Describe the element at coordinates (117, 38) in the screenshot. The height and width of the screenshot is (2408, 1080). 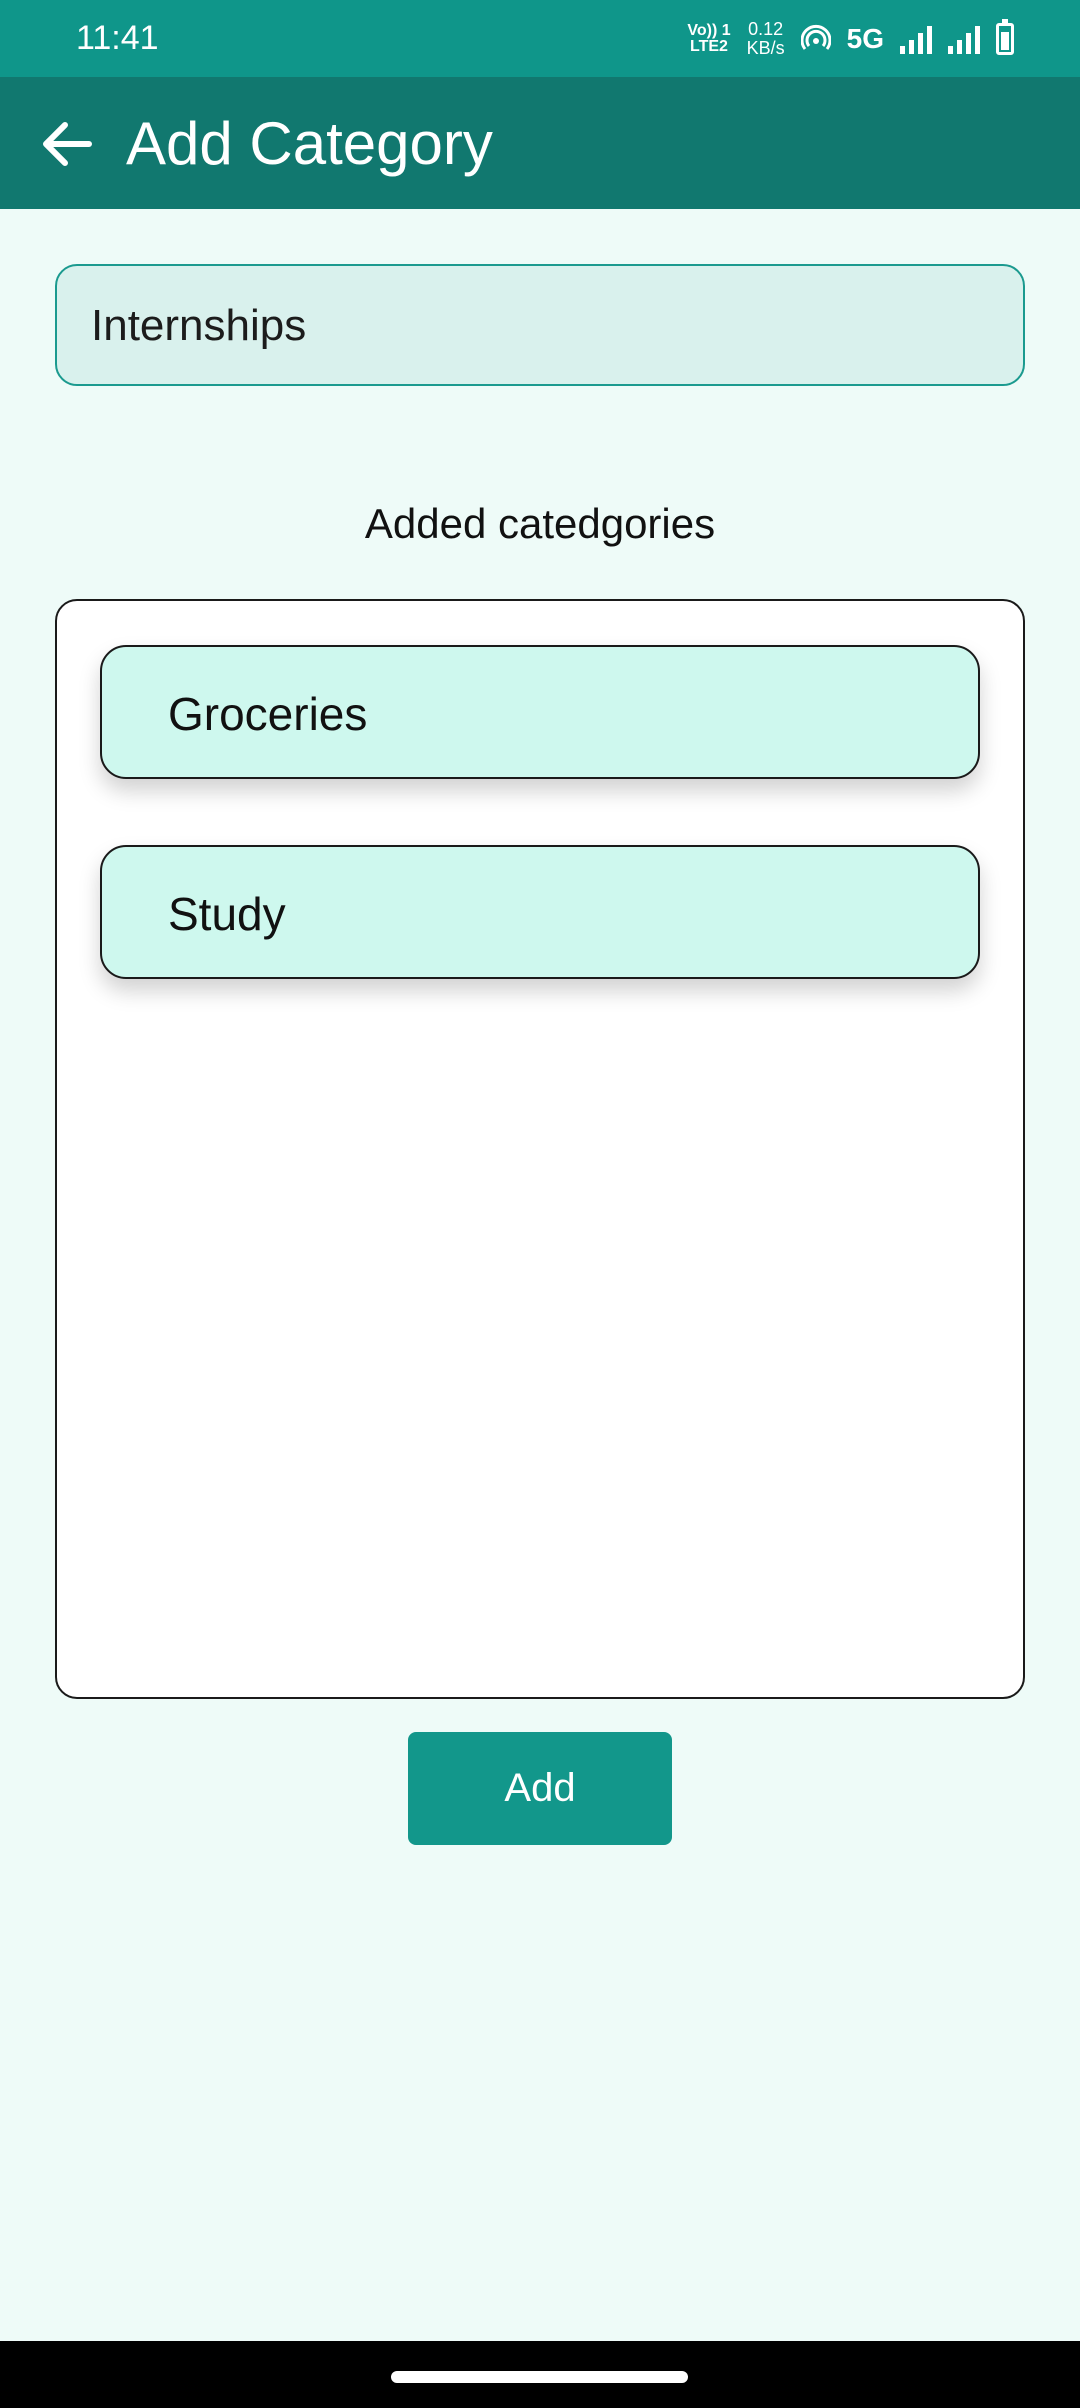
I see `status-time: 11:41` at that location.